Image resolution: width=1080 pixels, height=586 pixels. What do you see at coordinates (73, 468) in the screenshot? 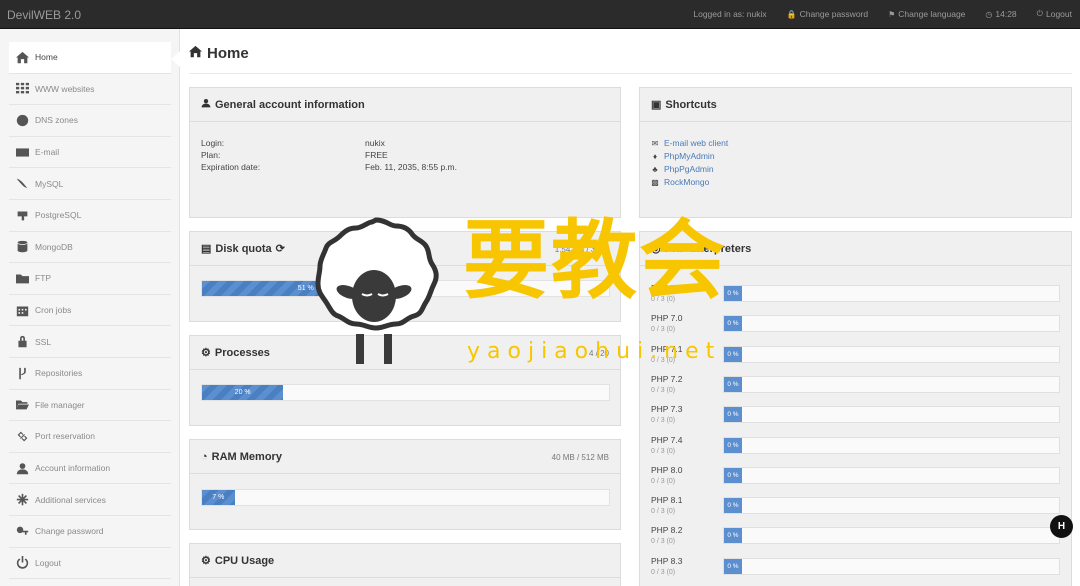
I see `sidebar-item-label: Account information` at bounding box center [73, 468].